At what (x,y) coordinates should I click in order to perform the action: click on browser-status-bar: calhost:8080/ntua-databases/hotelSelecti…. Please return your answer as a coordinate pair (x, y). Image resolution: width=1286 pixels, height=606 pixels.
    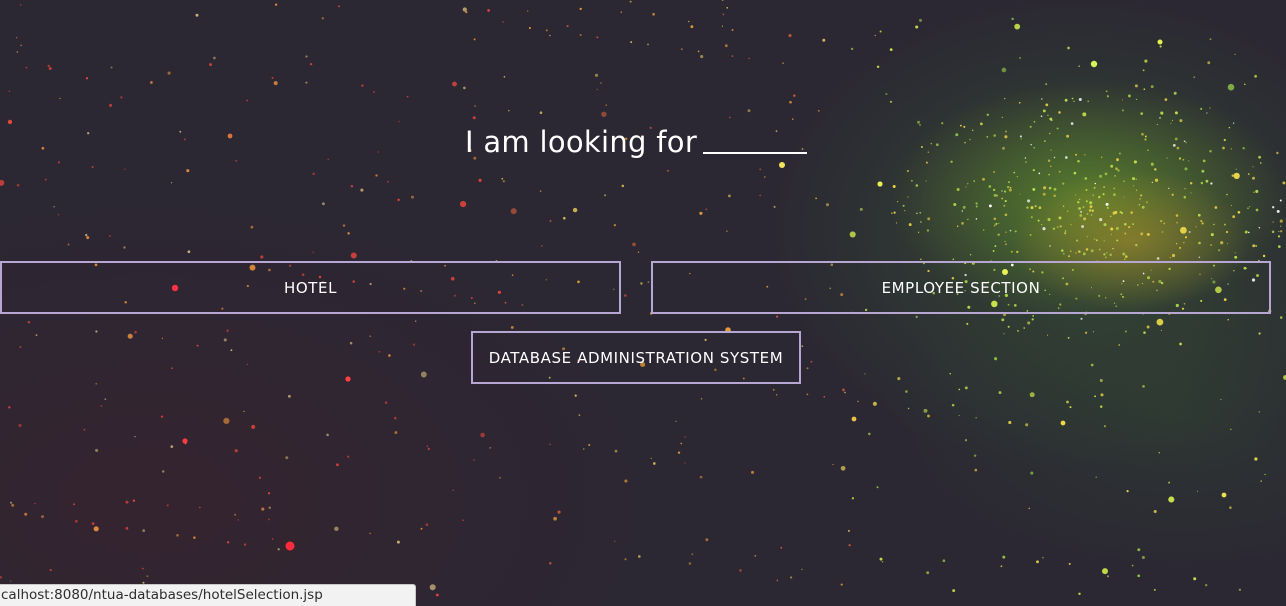
    Looking at the image, I should click on (208, 595).